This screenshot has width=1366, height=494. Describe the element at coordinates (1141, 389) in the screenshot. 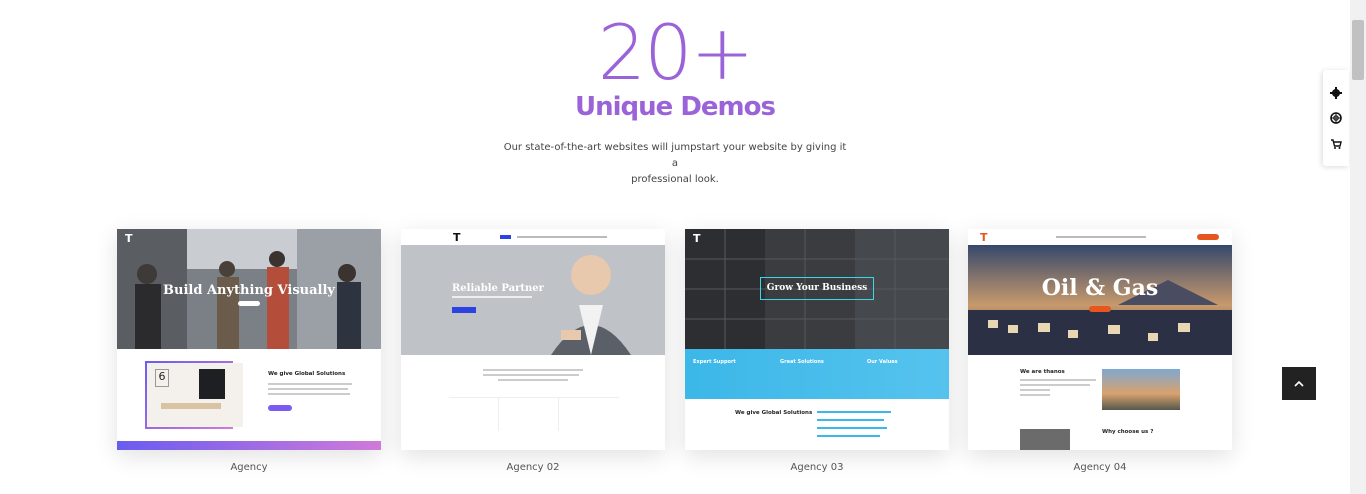

I see `demo-refinery-image` at that location.